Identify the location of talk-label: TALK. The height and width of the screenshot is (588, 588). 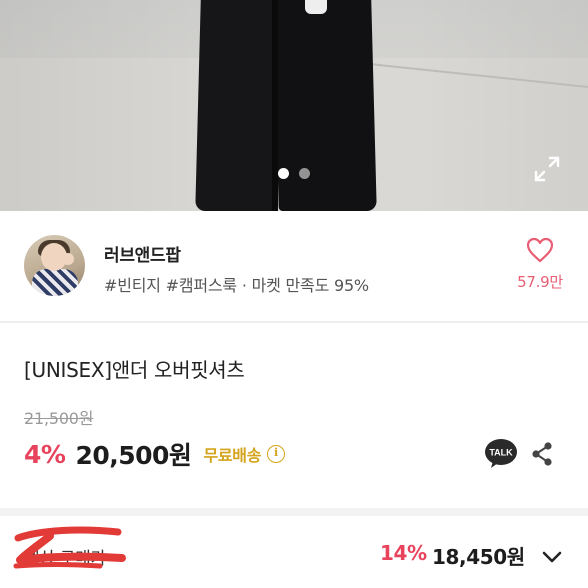
(501, 453).